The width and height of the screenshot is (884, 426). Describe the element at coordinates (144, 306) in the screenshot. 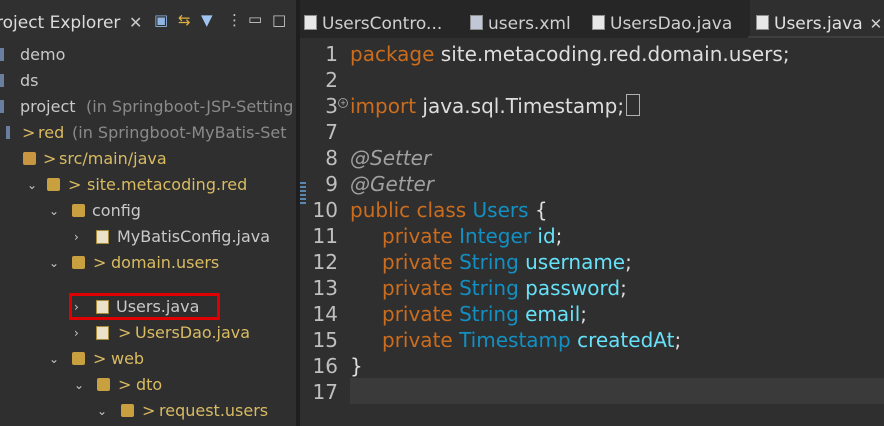

I see `highlight-box` at that location.